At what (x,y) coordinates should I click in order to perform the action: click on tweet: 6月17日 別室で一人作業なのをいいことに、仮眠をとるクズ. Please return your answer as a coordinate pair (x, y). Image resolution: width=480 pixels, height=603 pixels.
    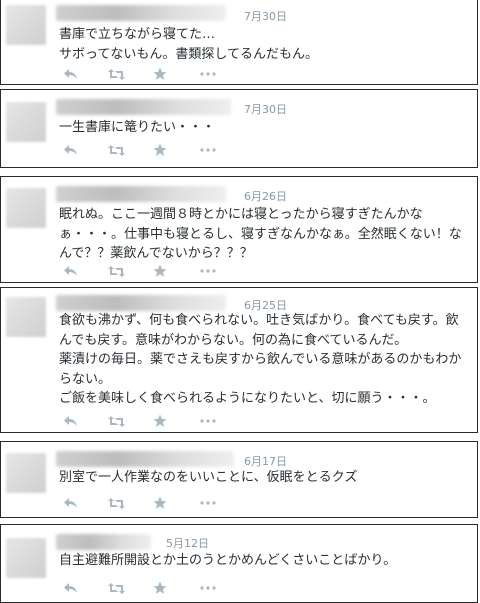
    Looking at the image, I should click on (239, 479).